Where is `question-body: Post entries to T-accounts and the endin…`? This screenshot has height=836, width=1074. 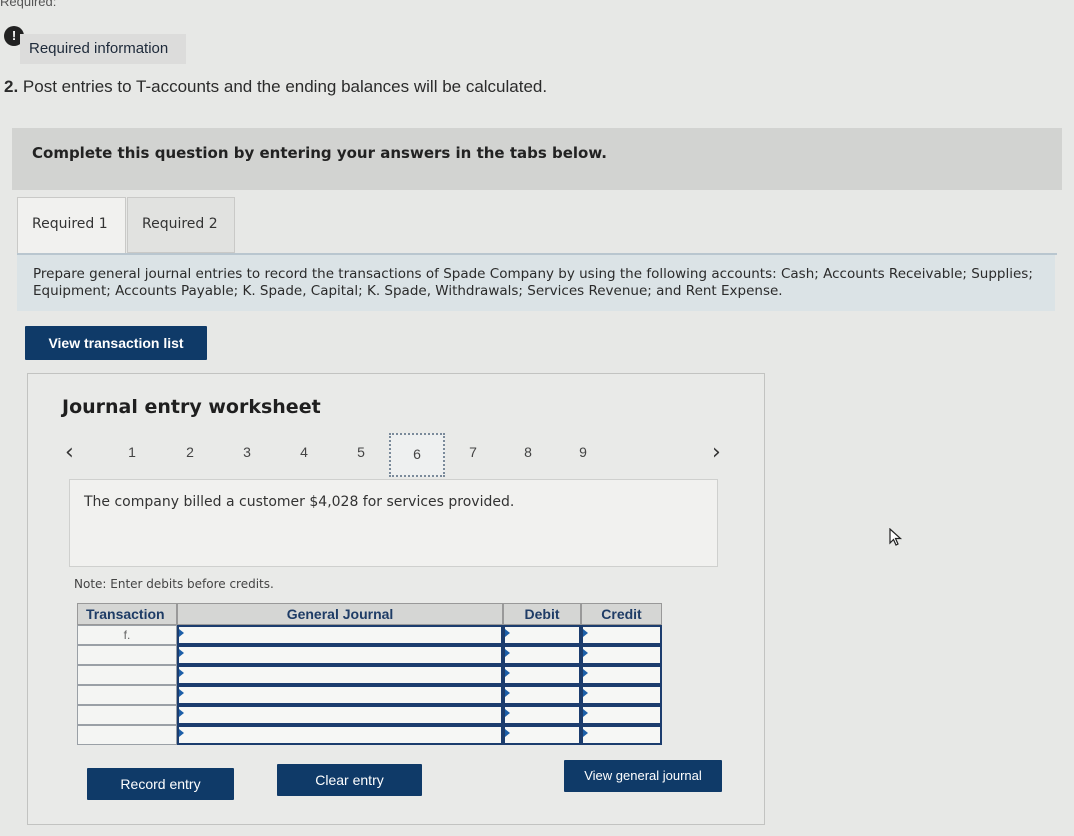 question-body: Post entries to T-accounts and the endin… is located at coordinates (285, 86).